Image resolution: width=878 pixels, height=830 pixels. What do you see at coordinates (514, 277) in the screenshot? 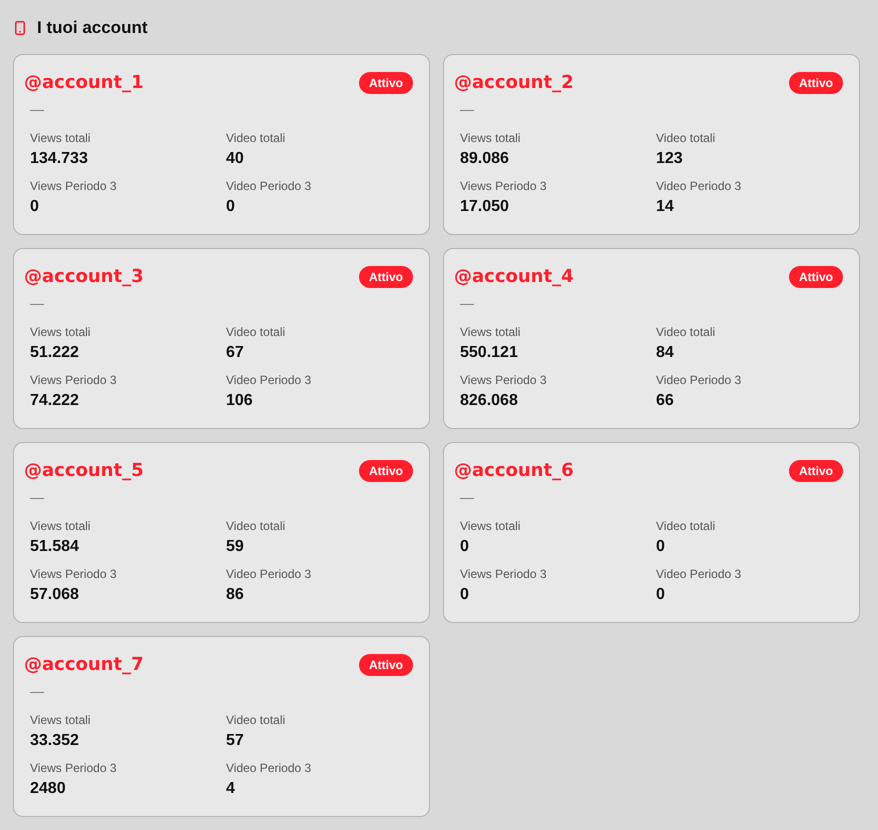
I see `account-handle: @account_4` at bounding box center [514, 277].